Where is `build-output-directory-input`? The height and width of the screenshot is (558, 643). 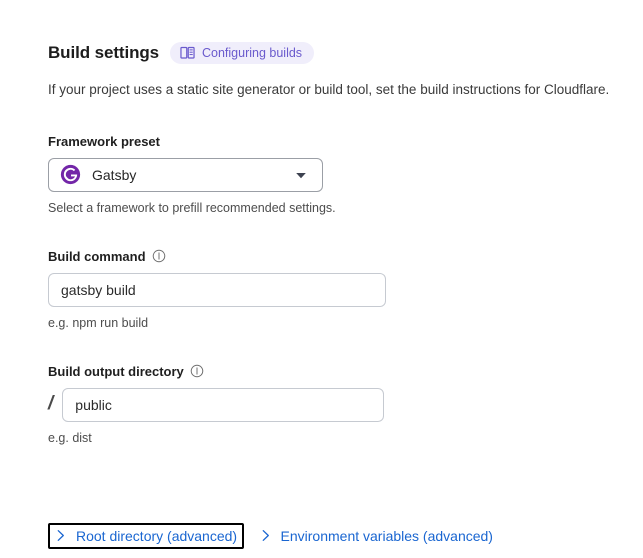 build-output-directory-input is located at coordinates (223, 404).